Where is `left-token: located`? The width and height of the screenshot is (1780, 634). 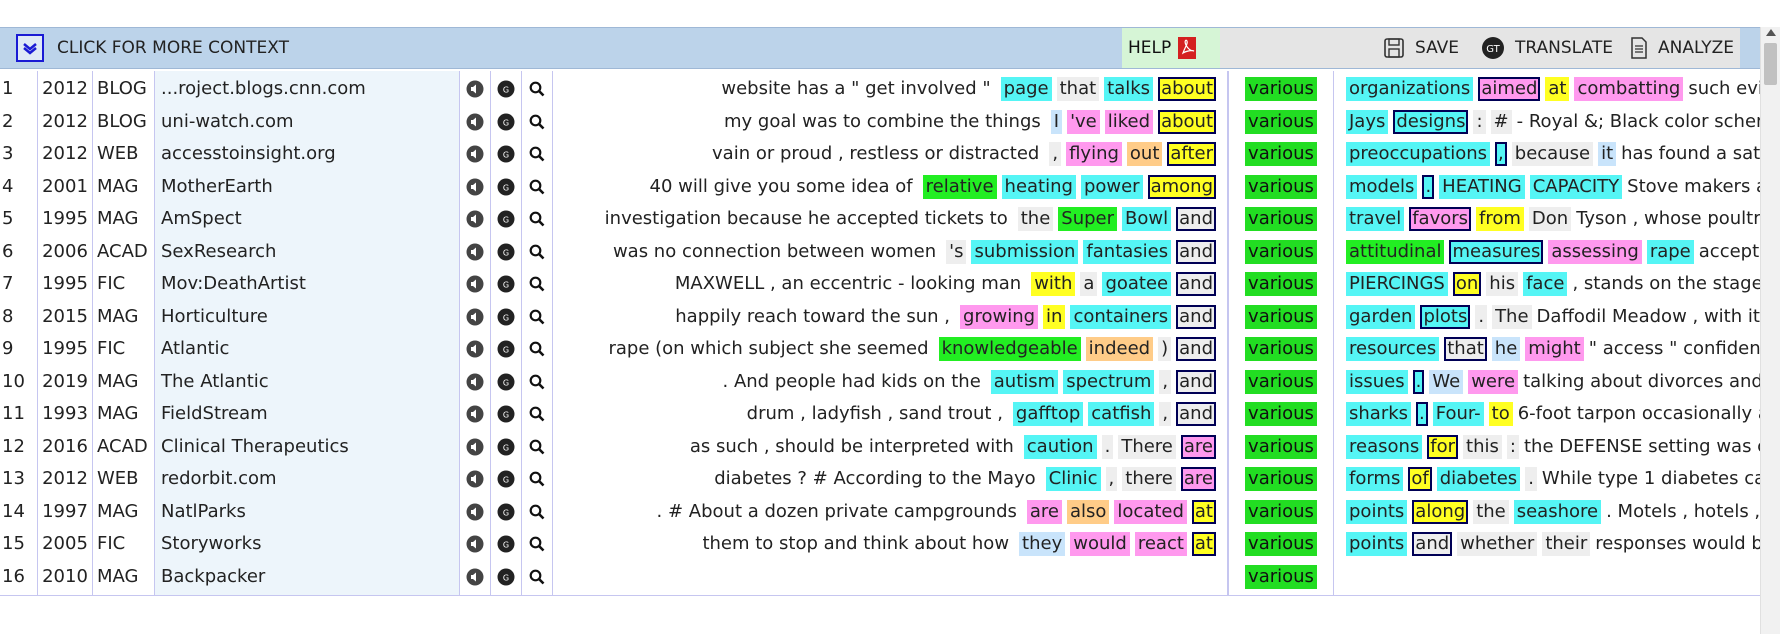
left-token: located is located at coordinates (1150, 511).